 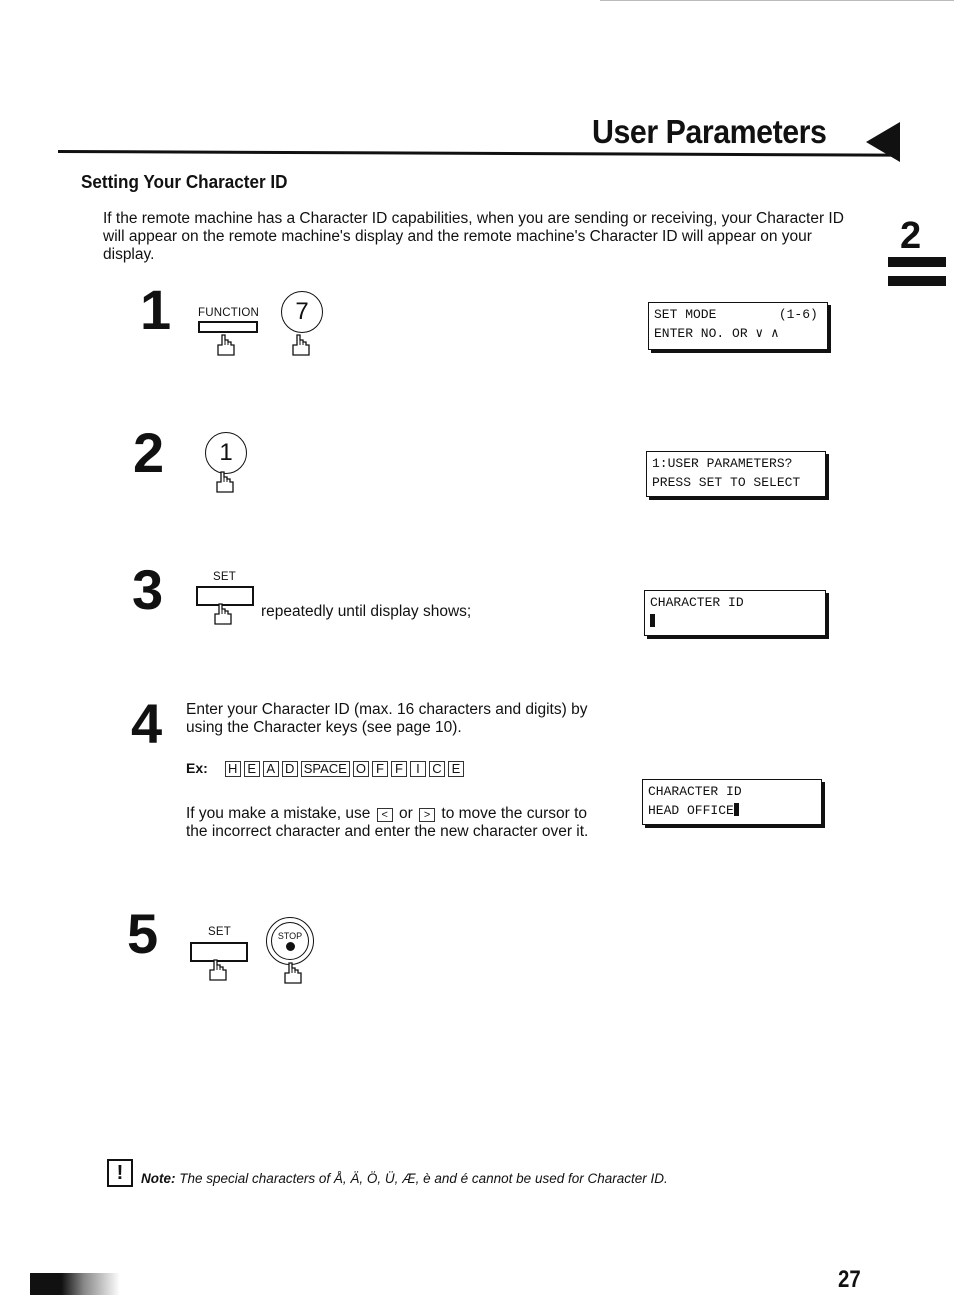 What do you see at coordinates (290, 936) in the screenshot?
I see `stop-key-label: STOP` at bounding box center [290, 936].